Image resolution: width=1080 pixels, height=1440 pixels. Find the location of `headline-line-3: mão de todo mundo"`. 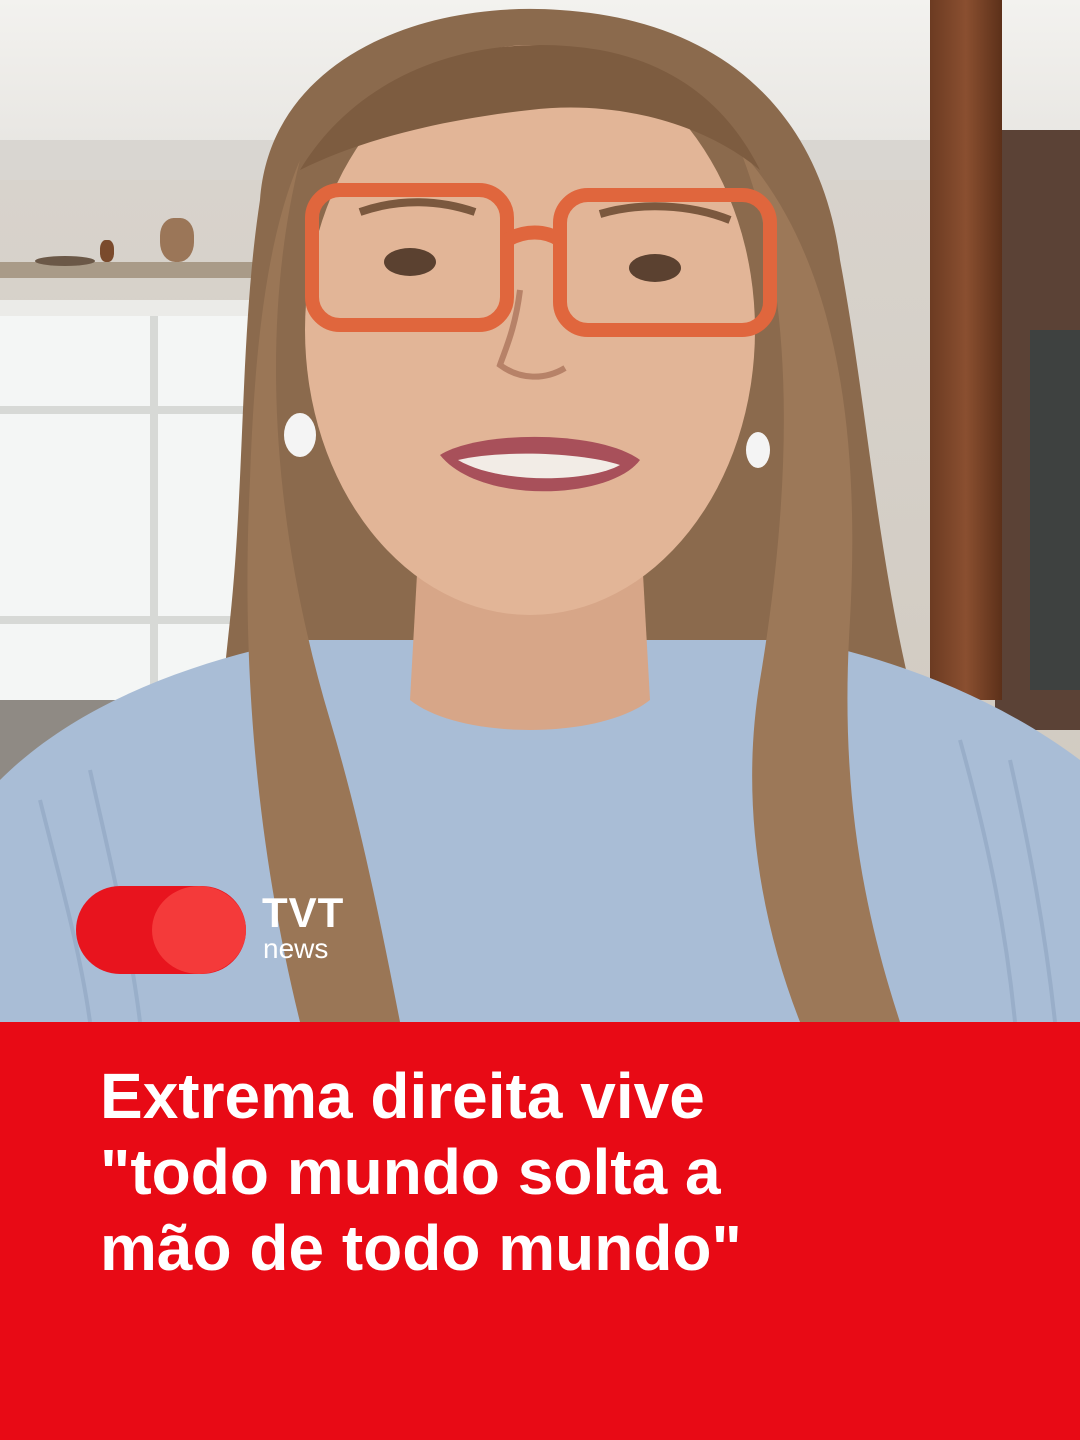

headline-line-3: mão de todo mundo" is located at coordinates (421, 1248).